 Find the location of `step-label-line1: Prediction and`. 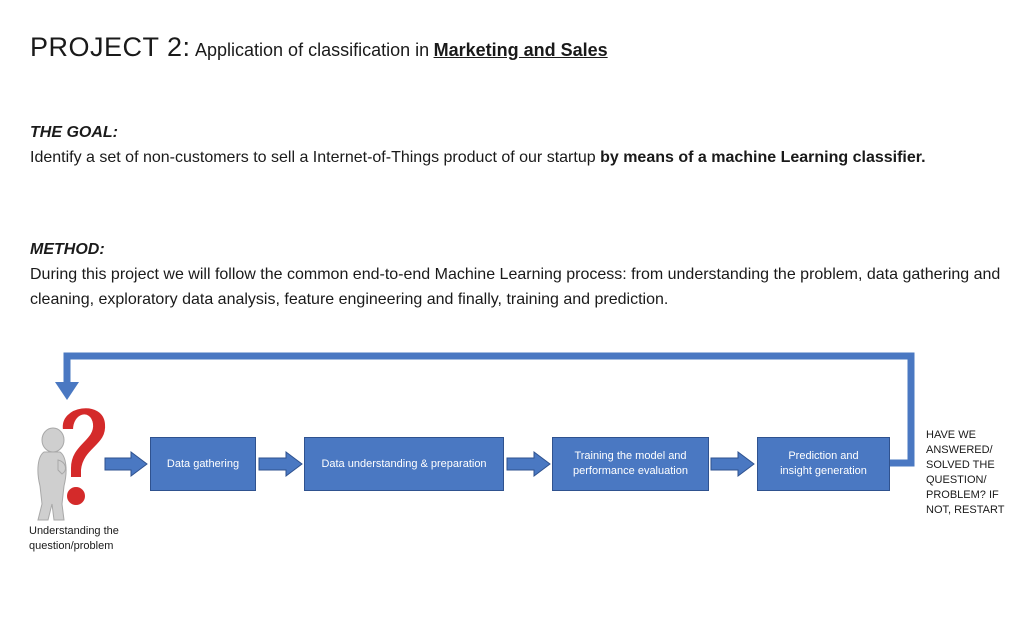

step-label-line1: Prediction and is located at coordinates (823, 456).